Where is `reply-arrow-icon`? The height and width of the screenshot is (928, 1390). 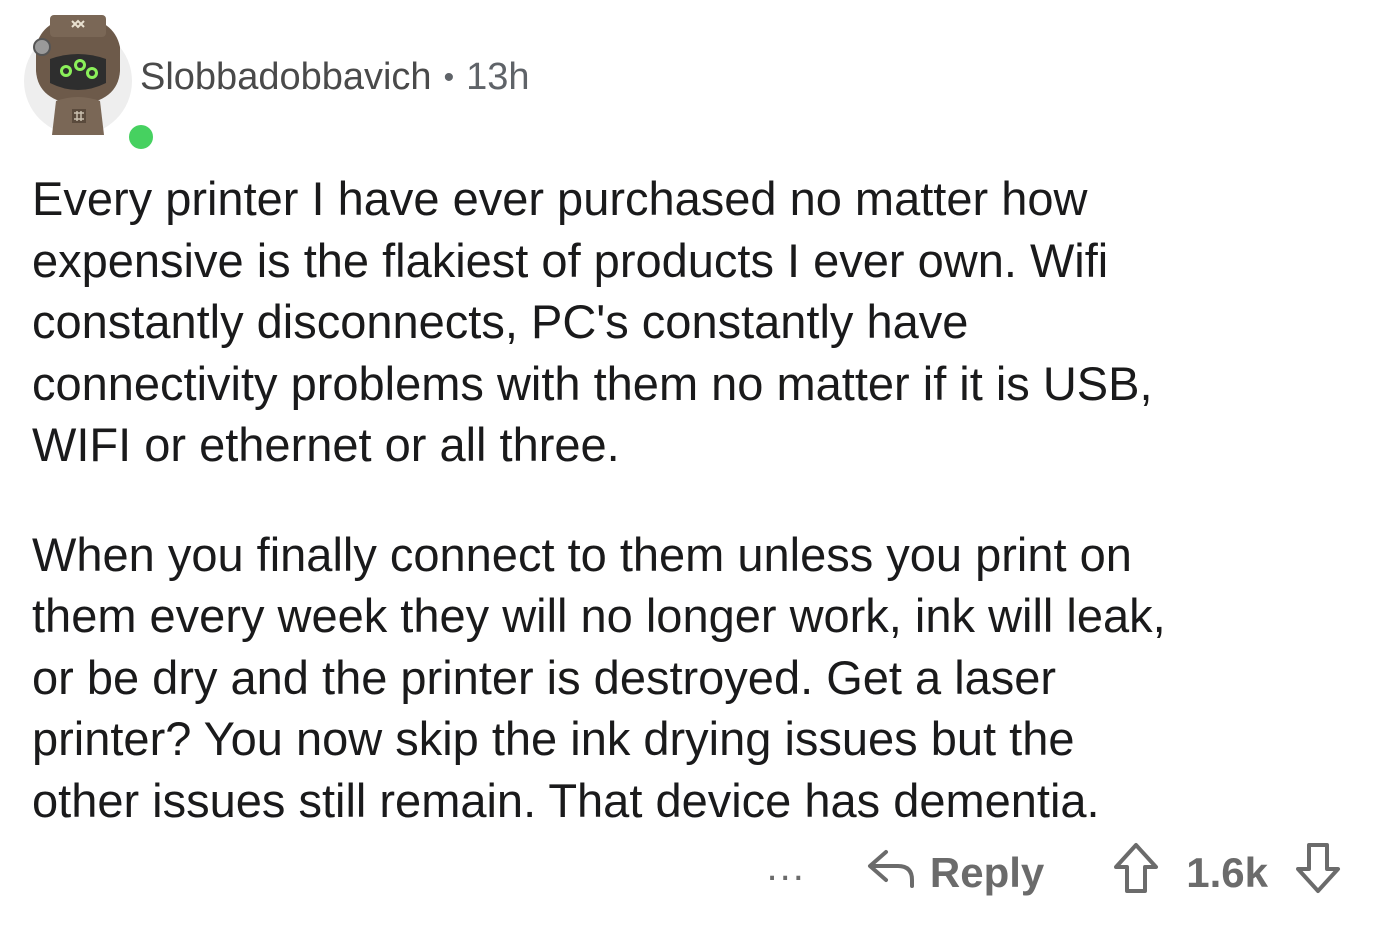
reply-arrow-icon is located at coordinates (898, 873).